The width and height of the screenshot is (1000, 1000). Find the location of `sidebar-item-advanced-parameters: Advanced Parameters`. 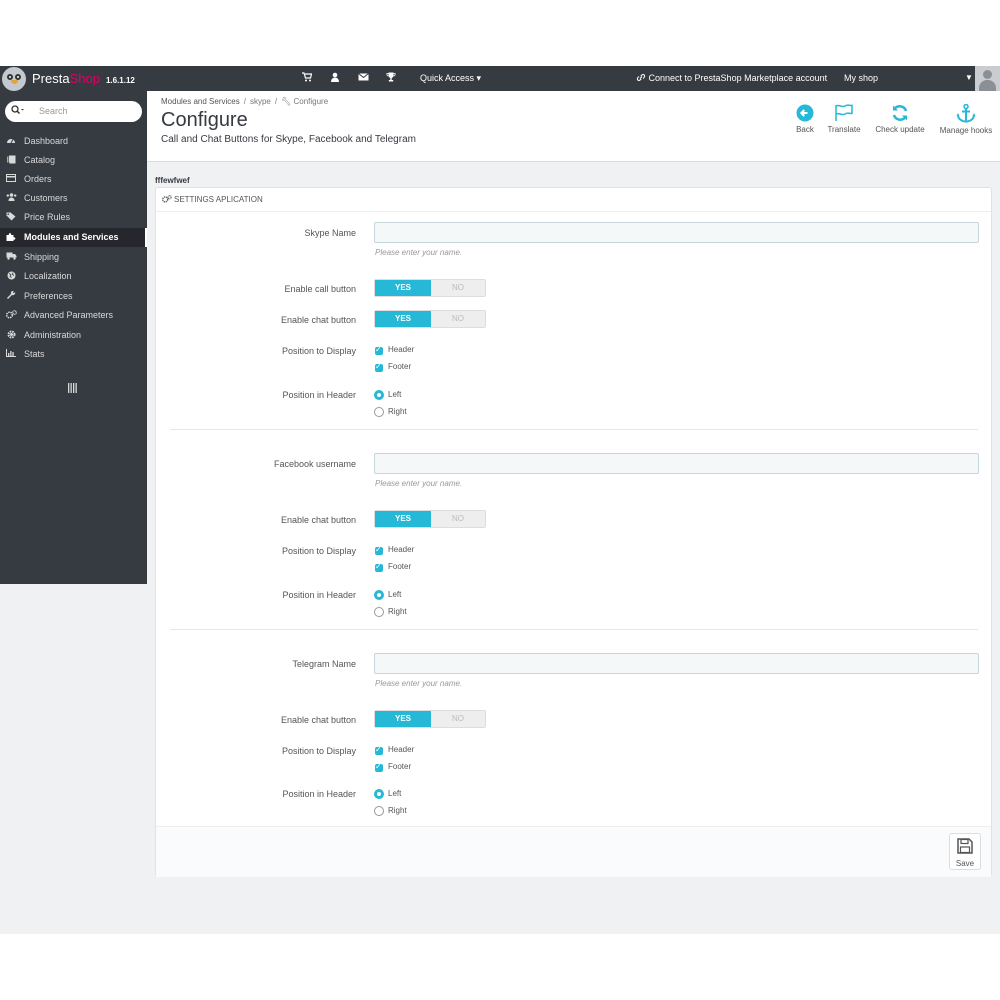

sidebar-item-advanced-parameters: Advanced Parameters is located at coordinates (73, 315).